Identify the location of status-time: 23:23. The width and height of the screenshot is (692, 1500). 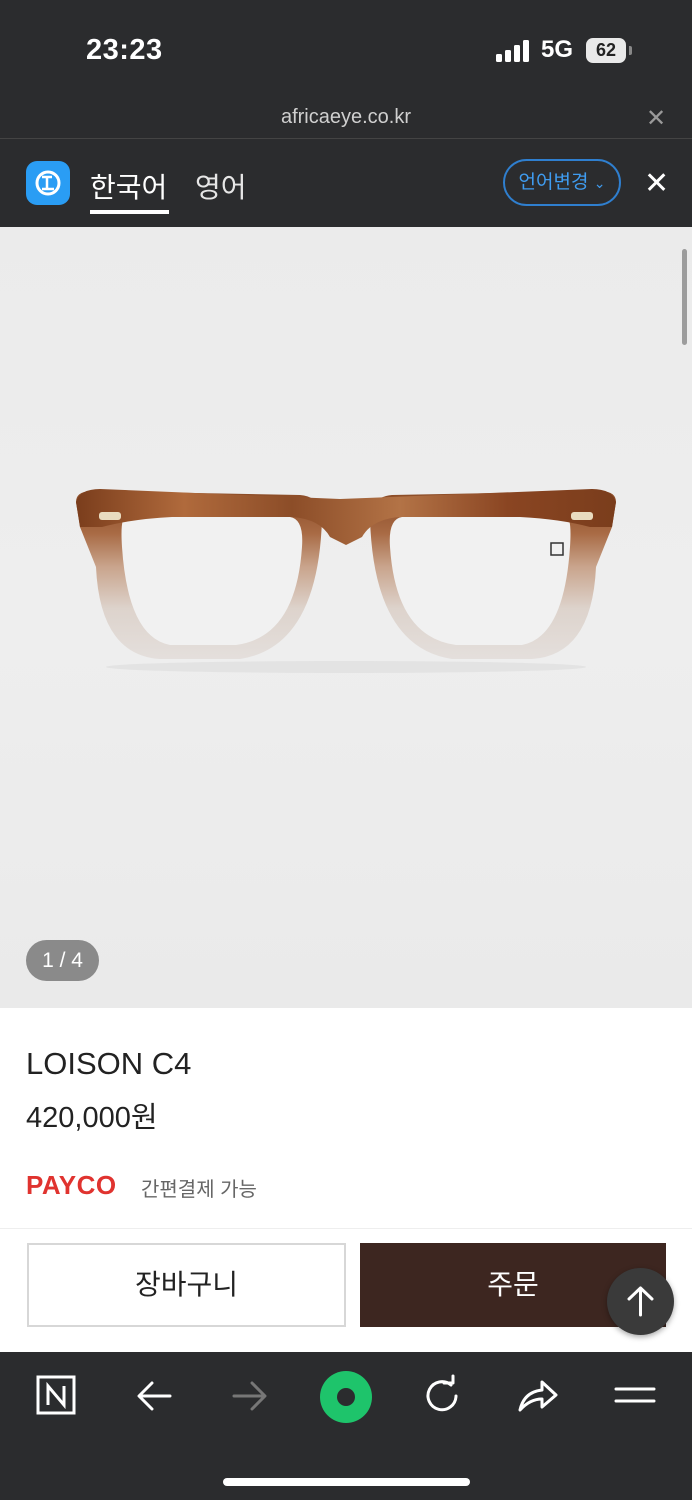
(124, 50).